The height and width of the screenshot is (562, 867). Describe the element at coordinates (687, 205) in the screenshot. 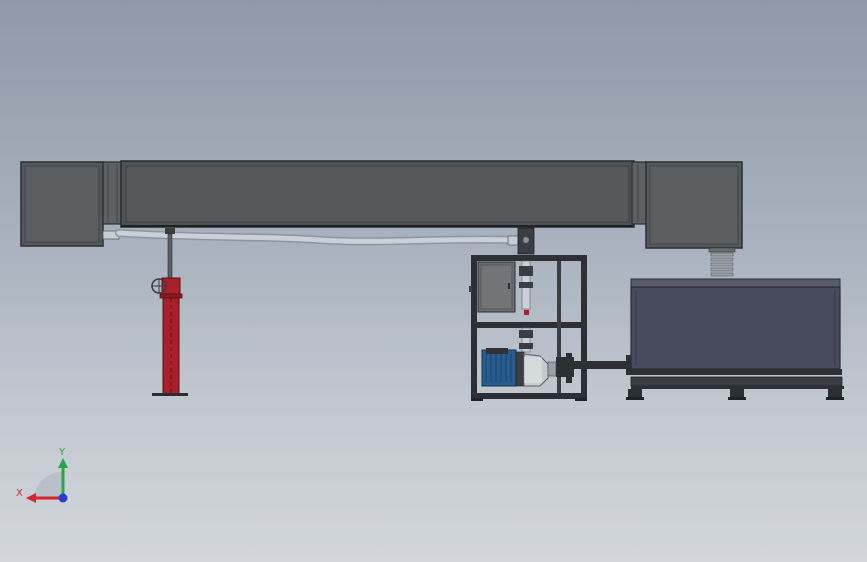

I see `right-end-tank` at that location.